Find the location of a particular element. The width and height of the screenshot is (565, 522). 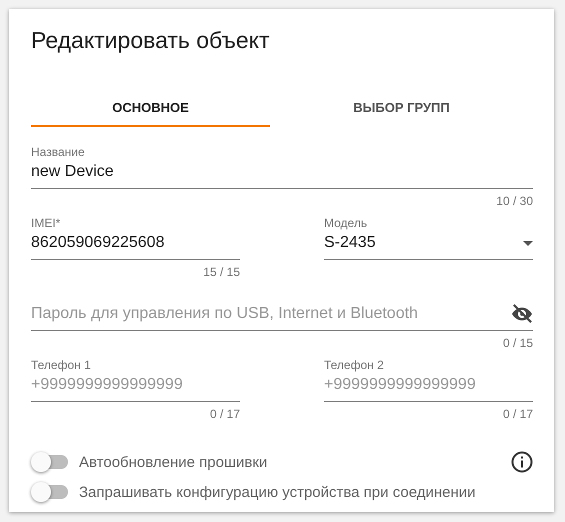

tab: ВЫБОР ГРУПП is located at coordinates (401, 109).